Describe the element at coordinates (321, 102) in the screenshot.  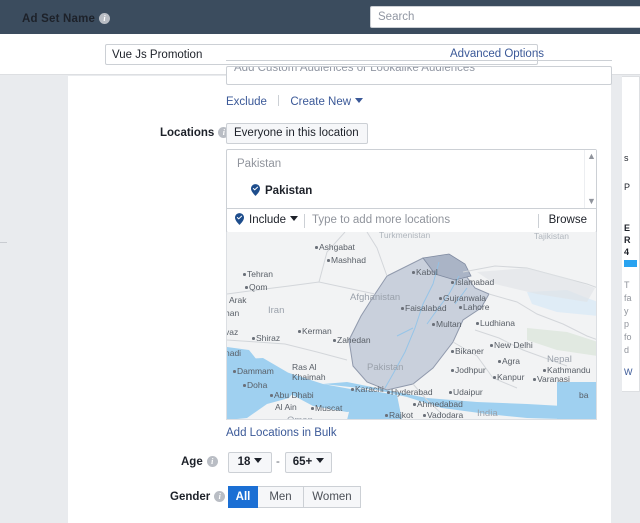
I see `create-new-label: Create New` at that location.